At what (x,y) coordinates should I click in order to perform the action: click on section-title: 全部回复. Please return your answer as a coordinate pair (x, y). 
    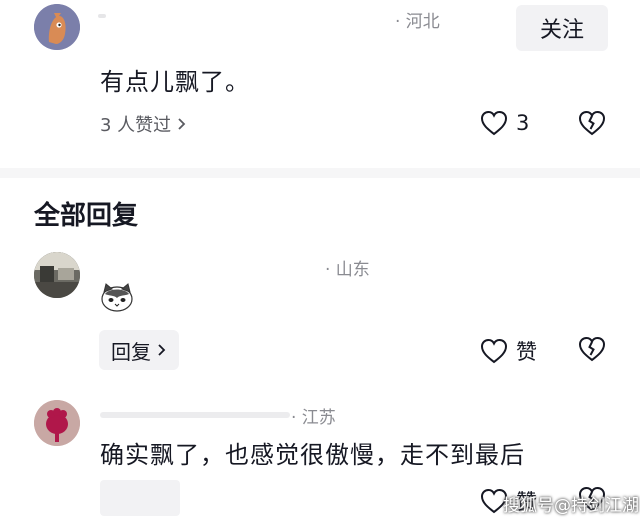
    Looking at the image, I should click on (86, 216).